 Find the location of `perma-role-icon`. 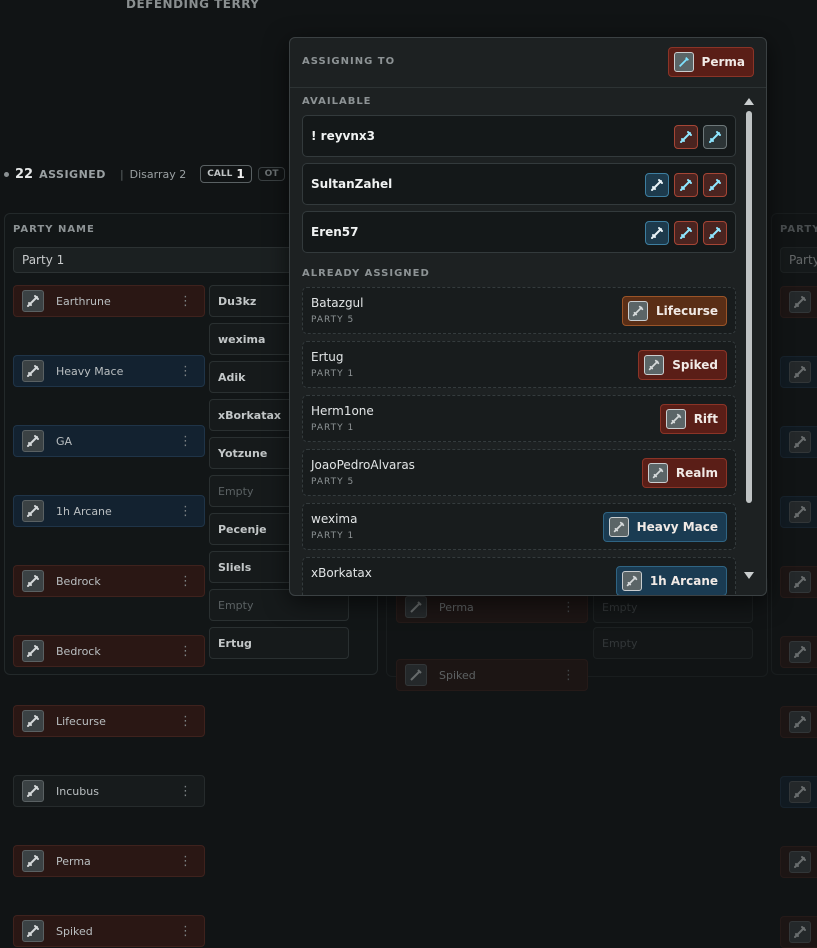

perma-role-icon is located at coordinates (683, 62).